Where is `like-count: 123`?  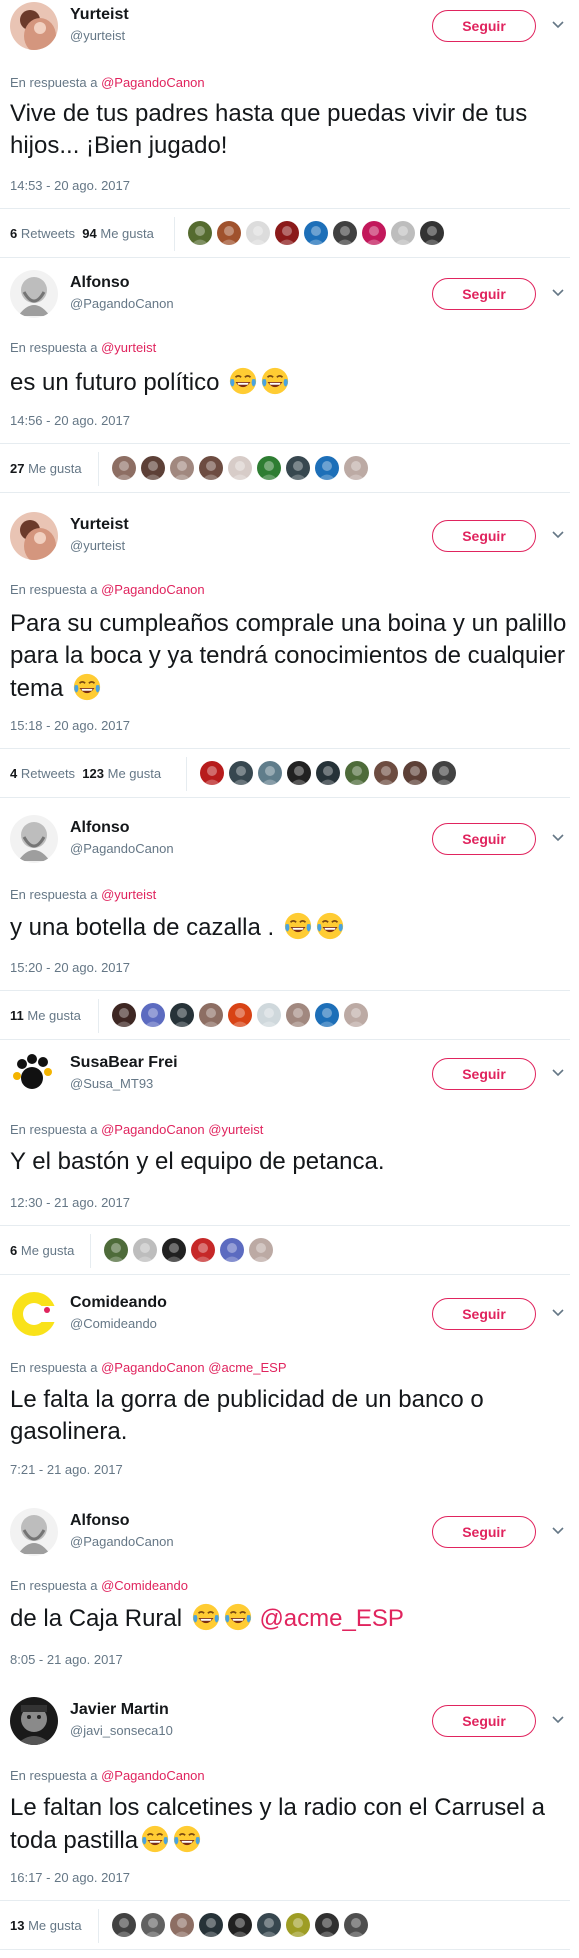 like-count: 123 is located at coordinates (93, 773).